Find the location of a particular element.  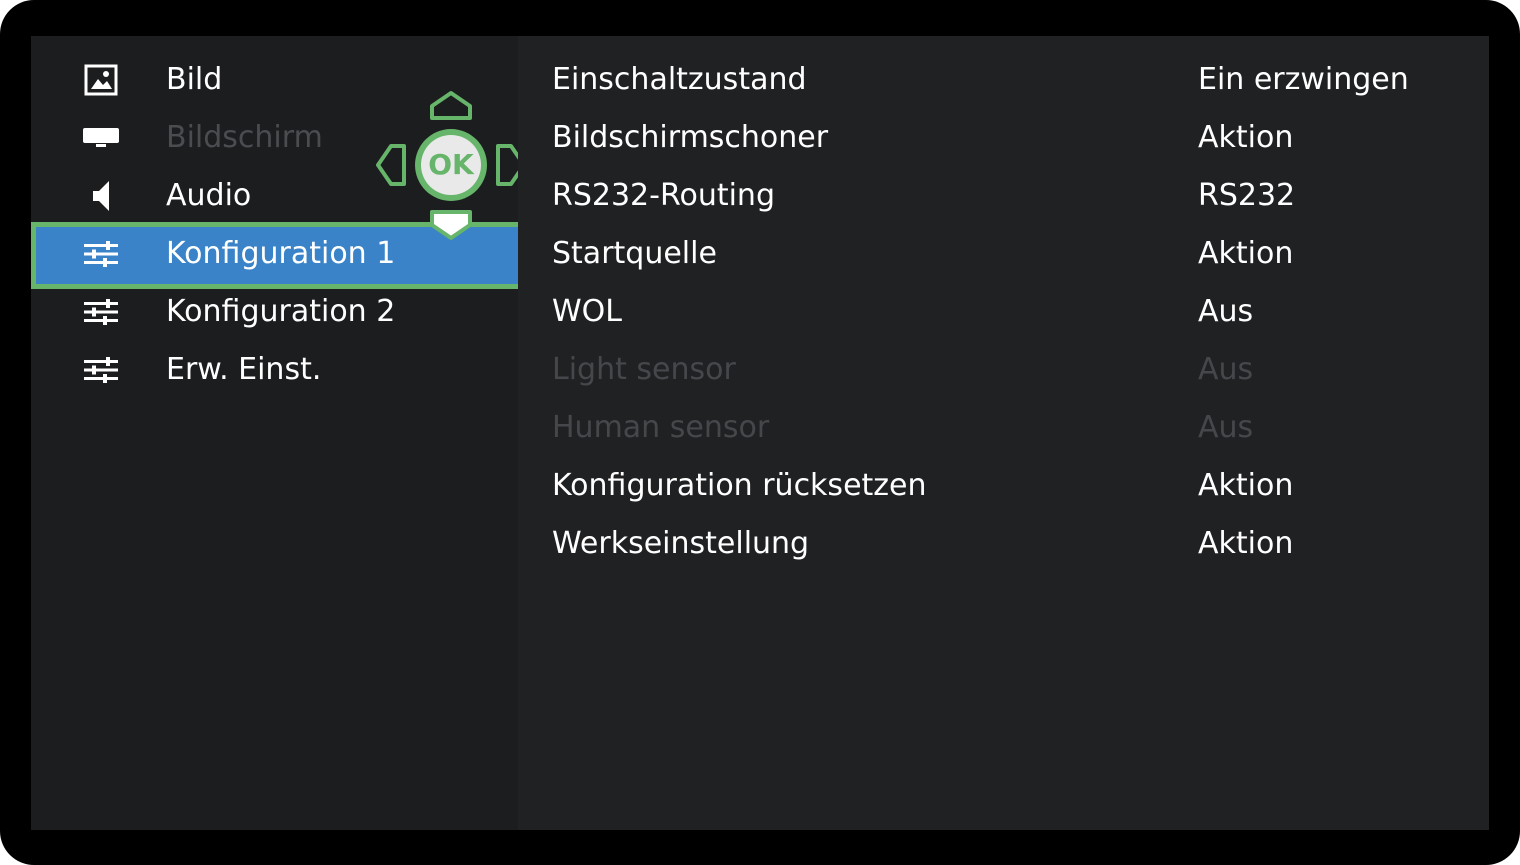

setting-value: Ein erzwingen is located at coordinates (1303, 79).